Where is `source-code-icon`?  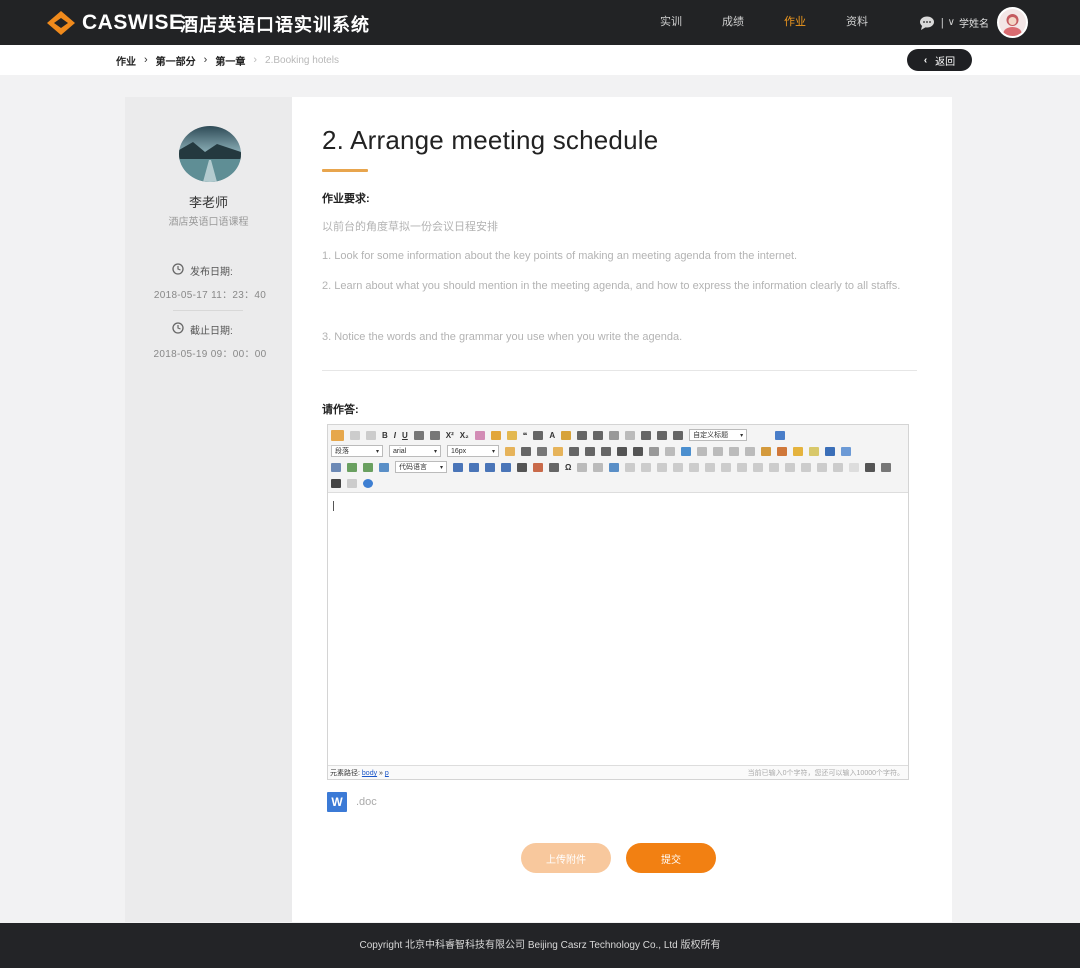 source-code-icon is located at coordinates (337, 435).